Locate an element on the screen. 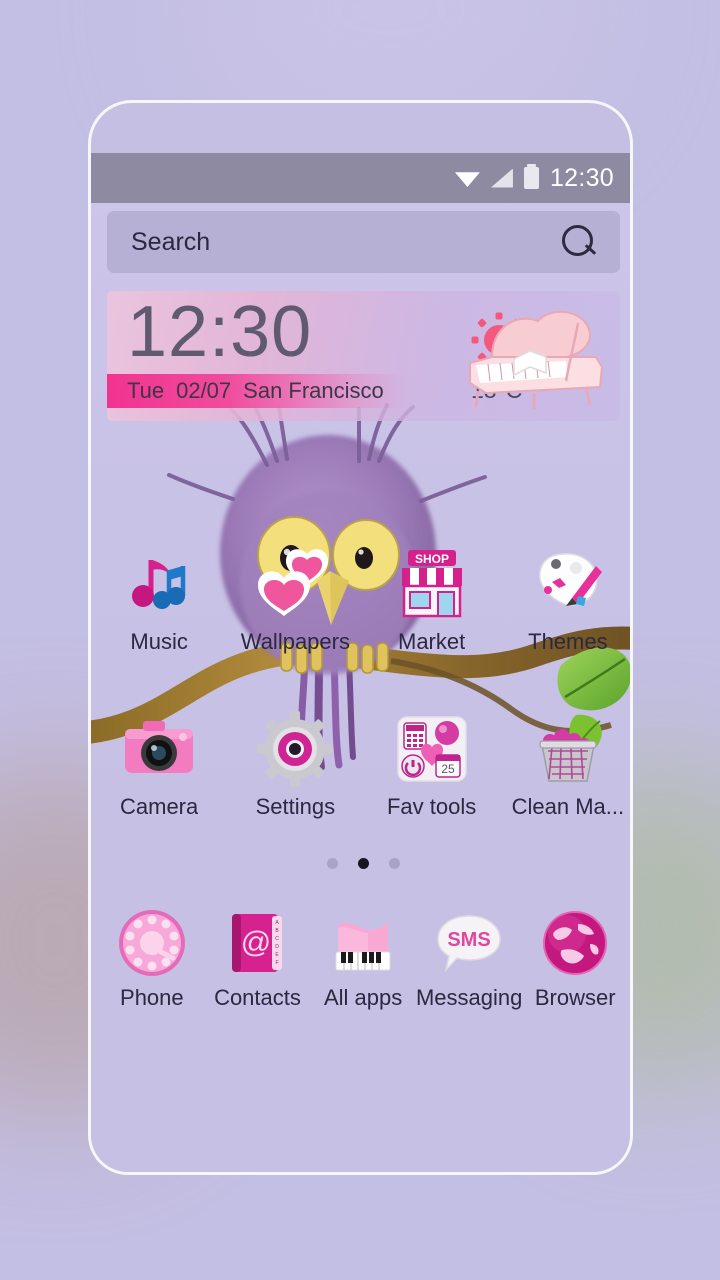  search-bar: Search is located at coordinates (363, 242).